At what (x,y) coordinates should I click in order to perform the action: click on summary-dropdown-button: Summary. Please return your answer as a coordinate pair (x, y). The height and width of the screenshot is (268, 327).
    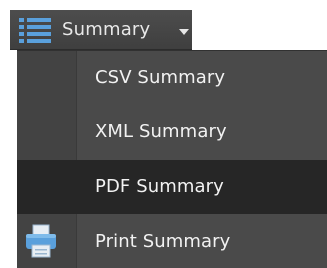
    Looking at the image, I should click on (101, 30).